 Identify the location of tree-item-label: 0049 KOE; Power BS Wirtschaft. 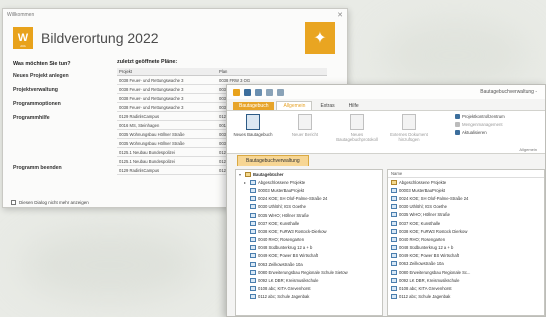
(288, 256).